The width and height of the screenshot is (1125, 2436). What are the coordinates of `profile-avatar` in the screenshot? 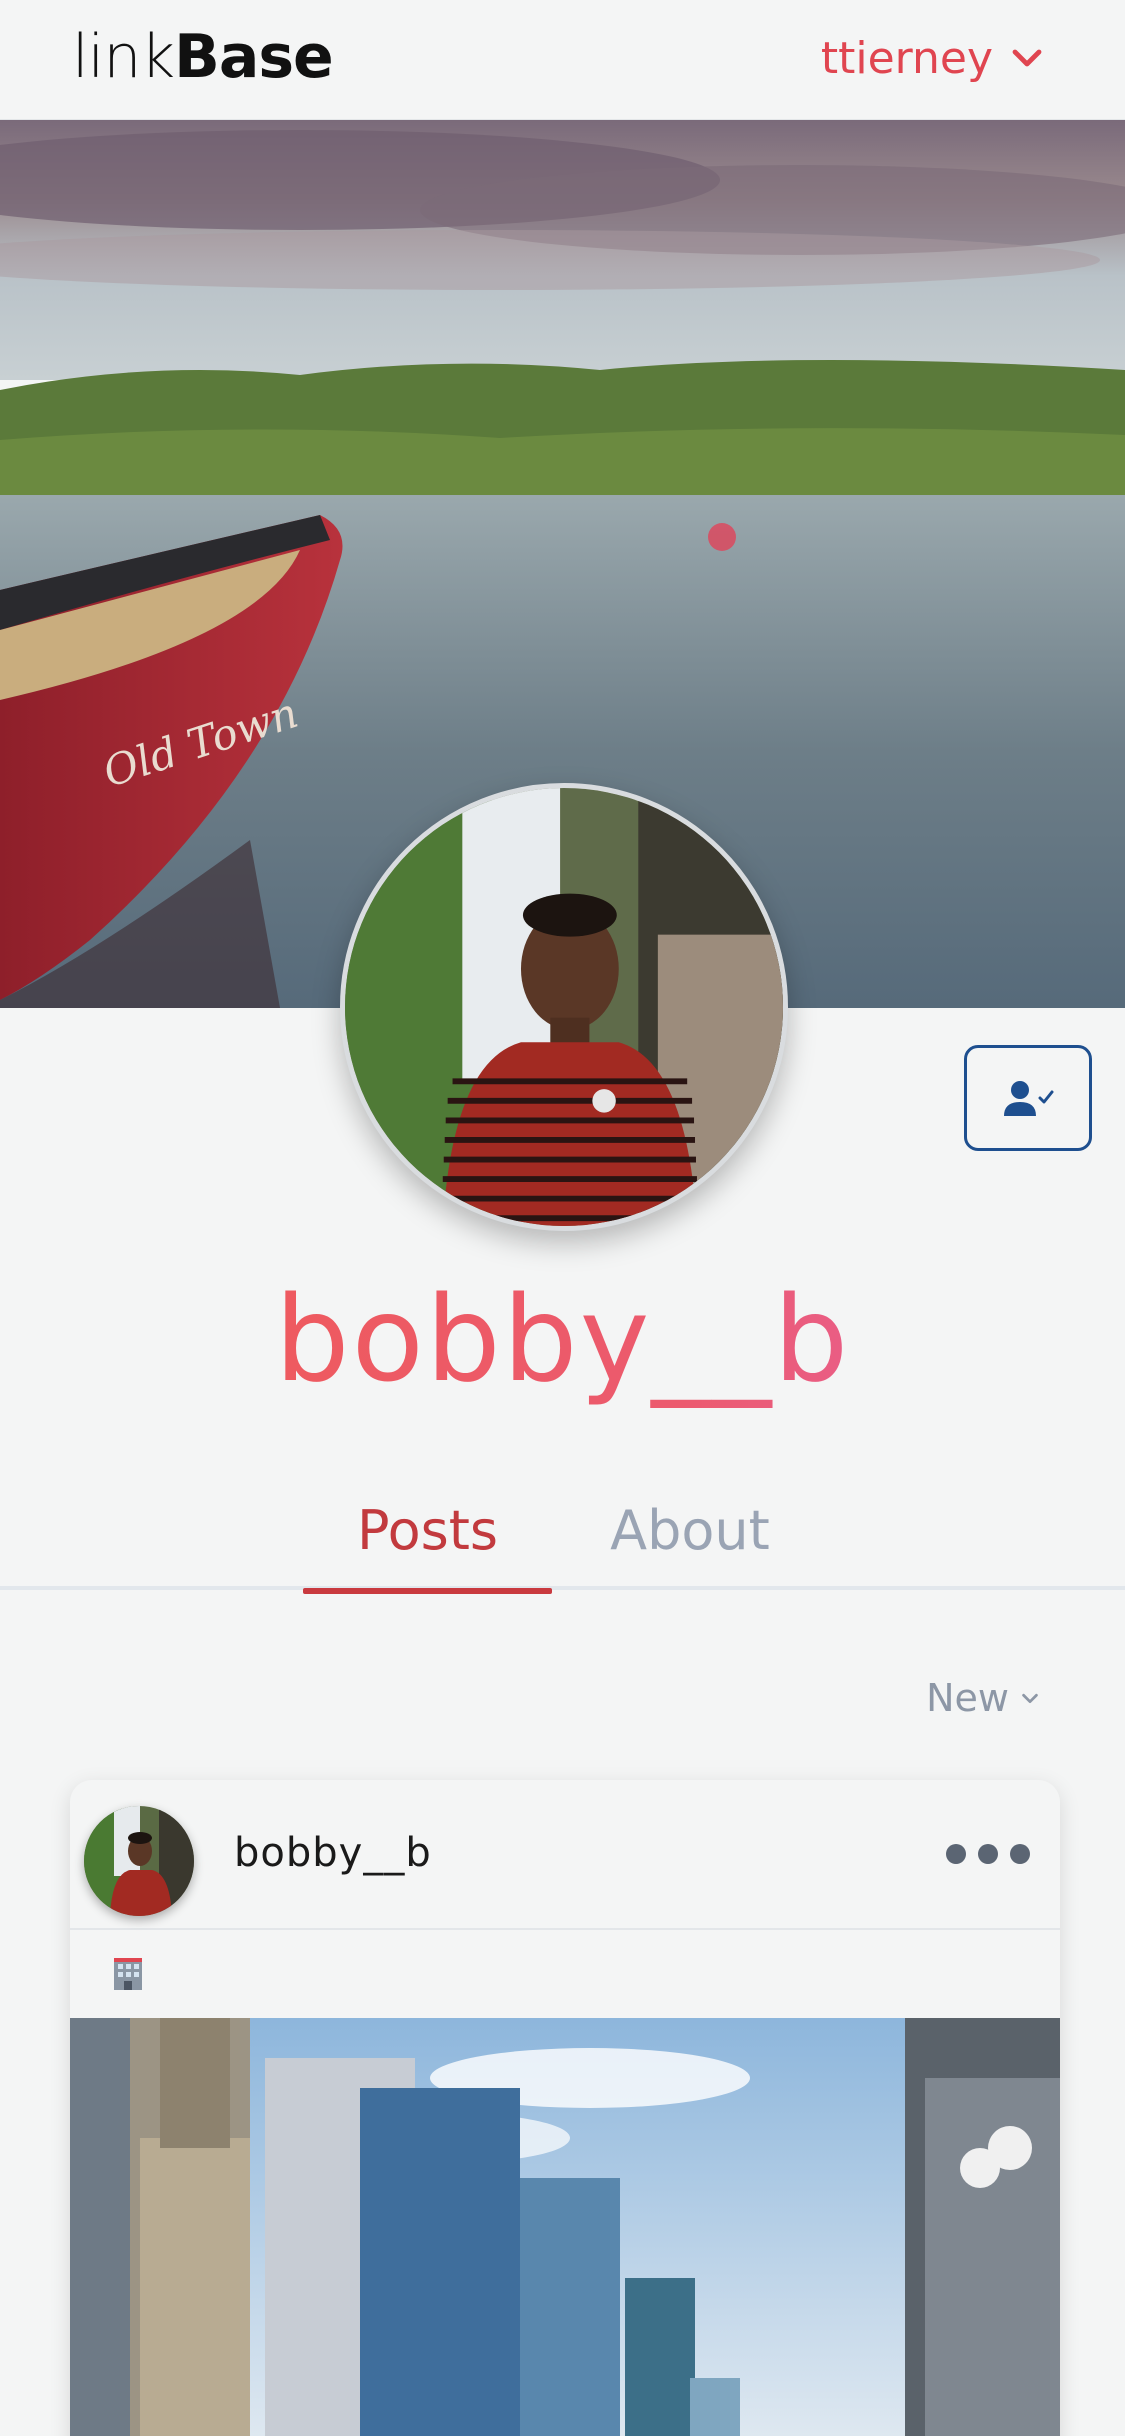 It's located at (564, 1007).